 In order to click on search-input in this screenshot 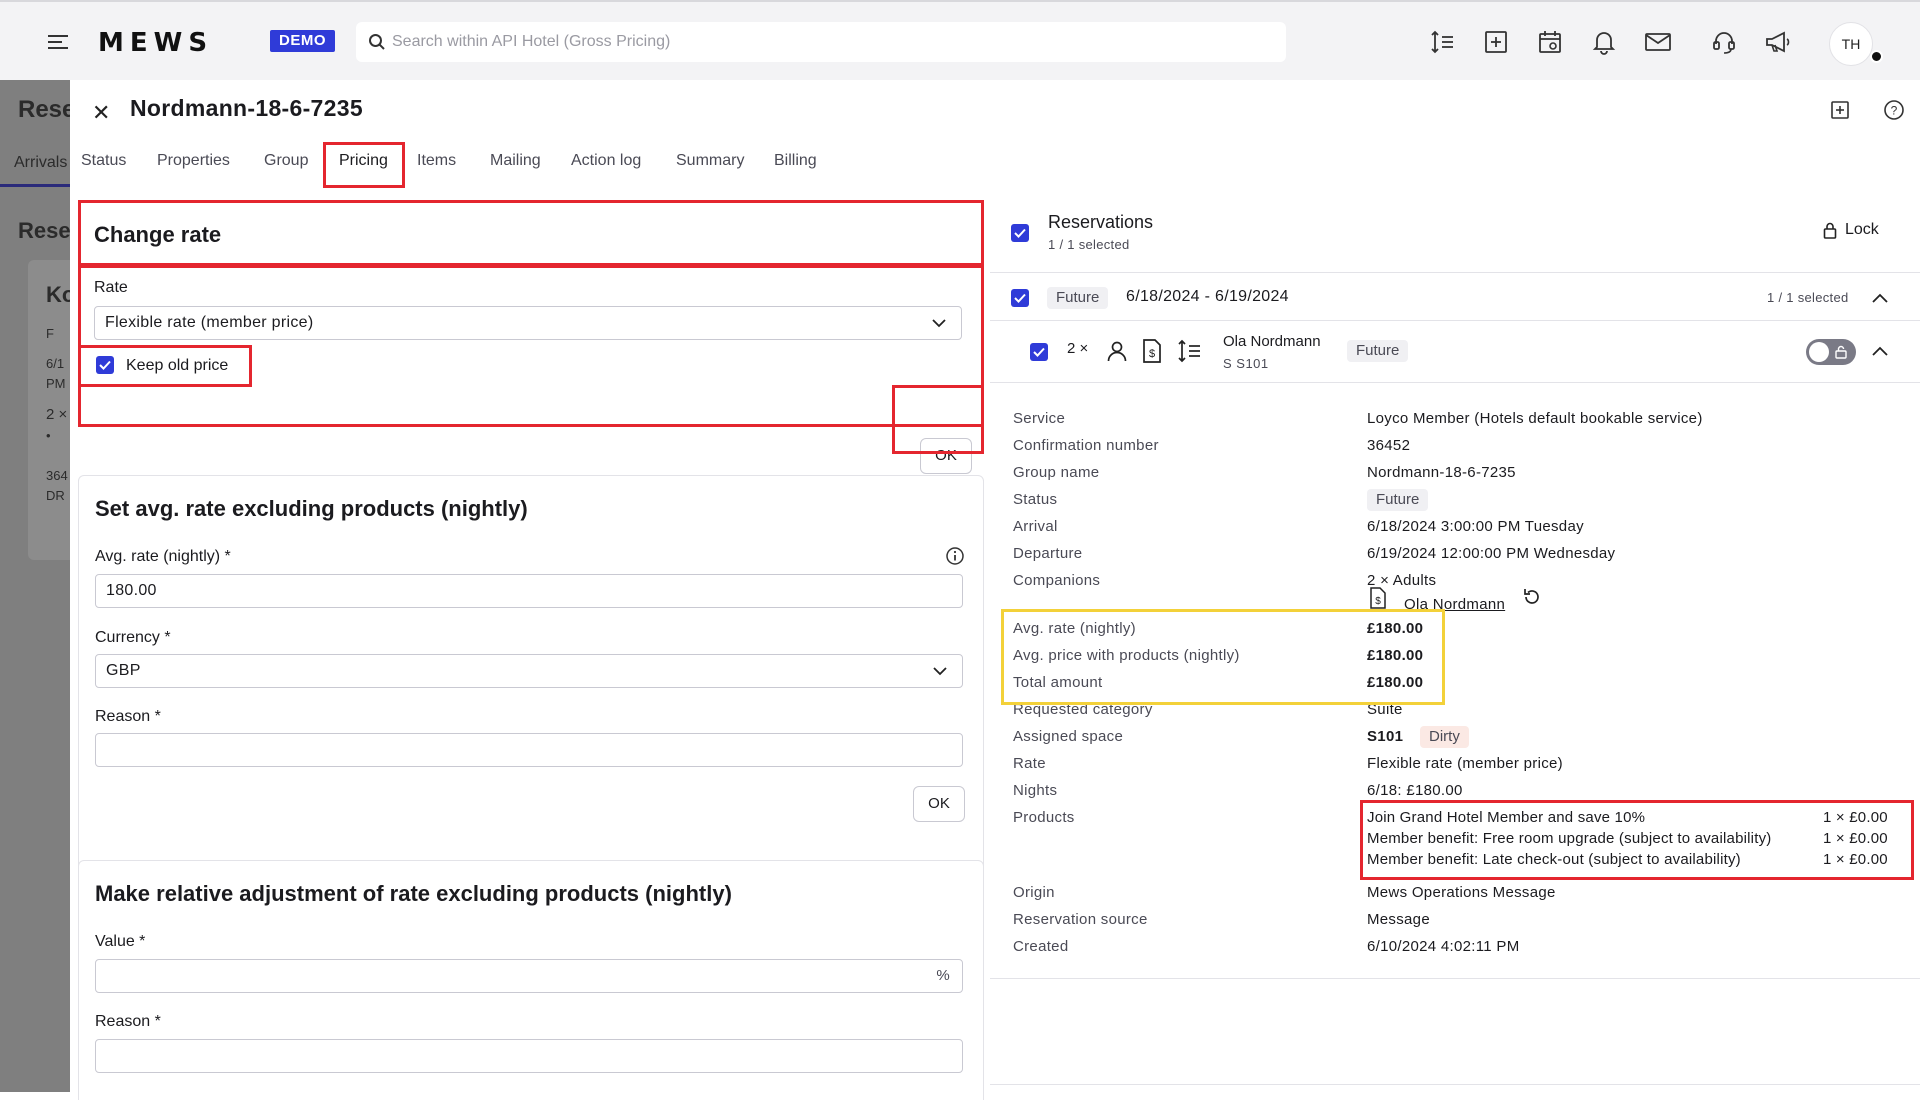, I will do `click(832, 42)`.